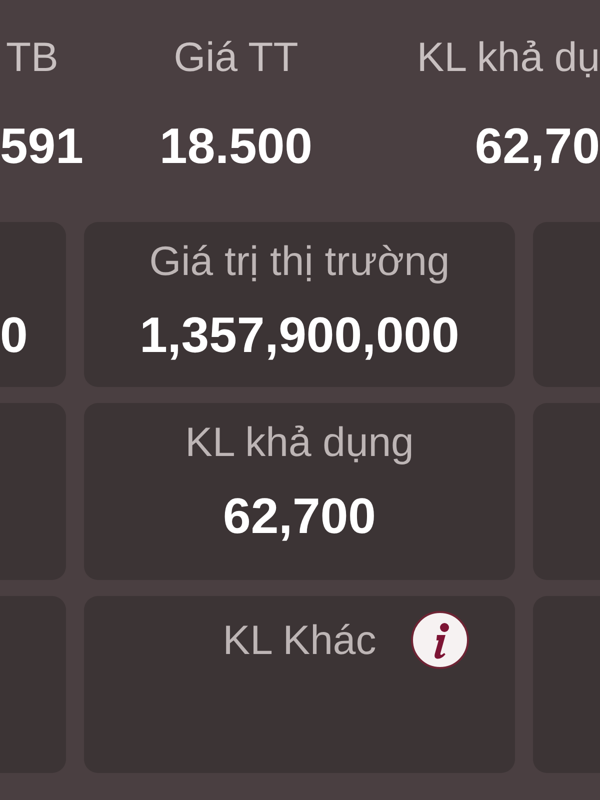 The width and height of the screenshot is (600, 800). What do you see at coordinates (42, 146) in the screenshot?
I see `column-value: 591` at bounding box center [42, 146].